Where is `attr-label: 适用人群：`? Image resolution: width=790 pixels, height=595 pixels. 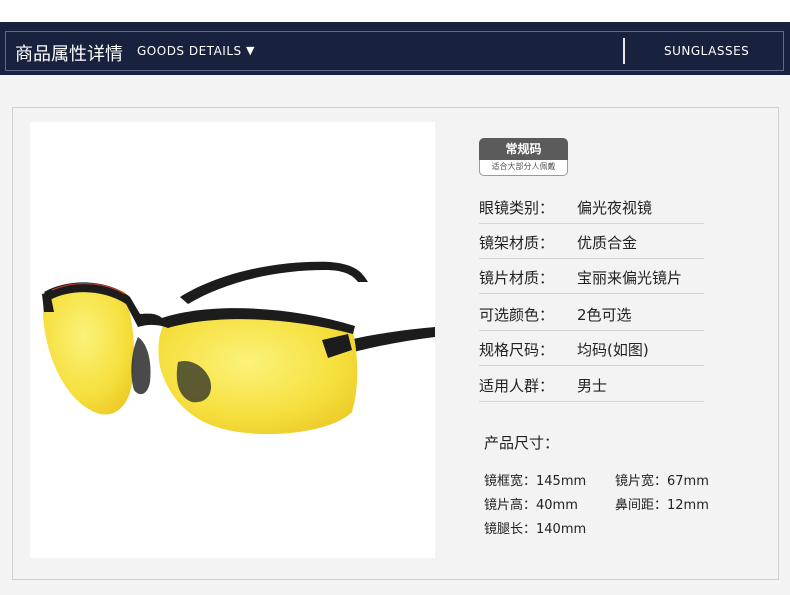
attr-label: 适用人群： is located at coordinates (517, 386).